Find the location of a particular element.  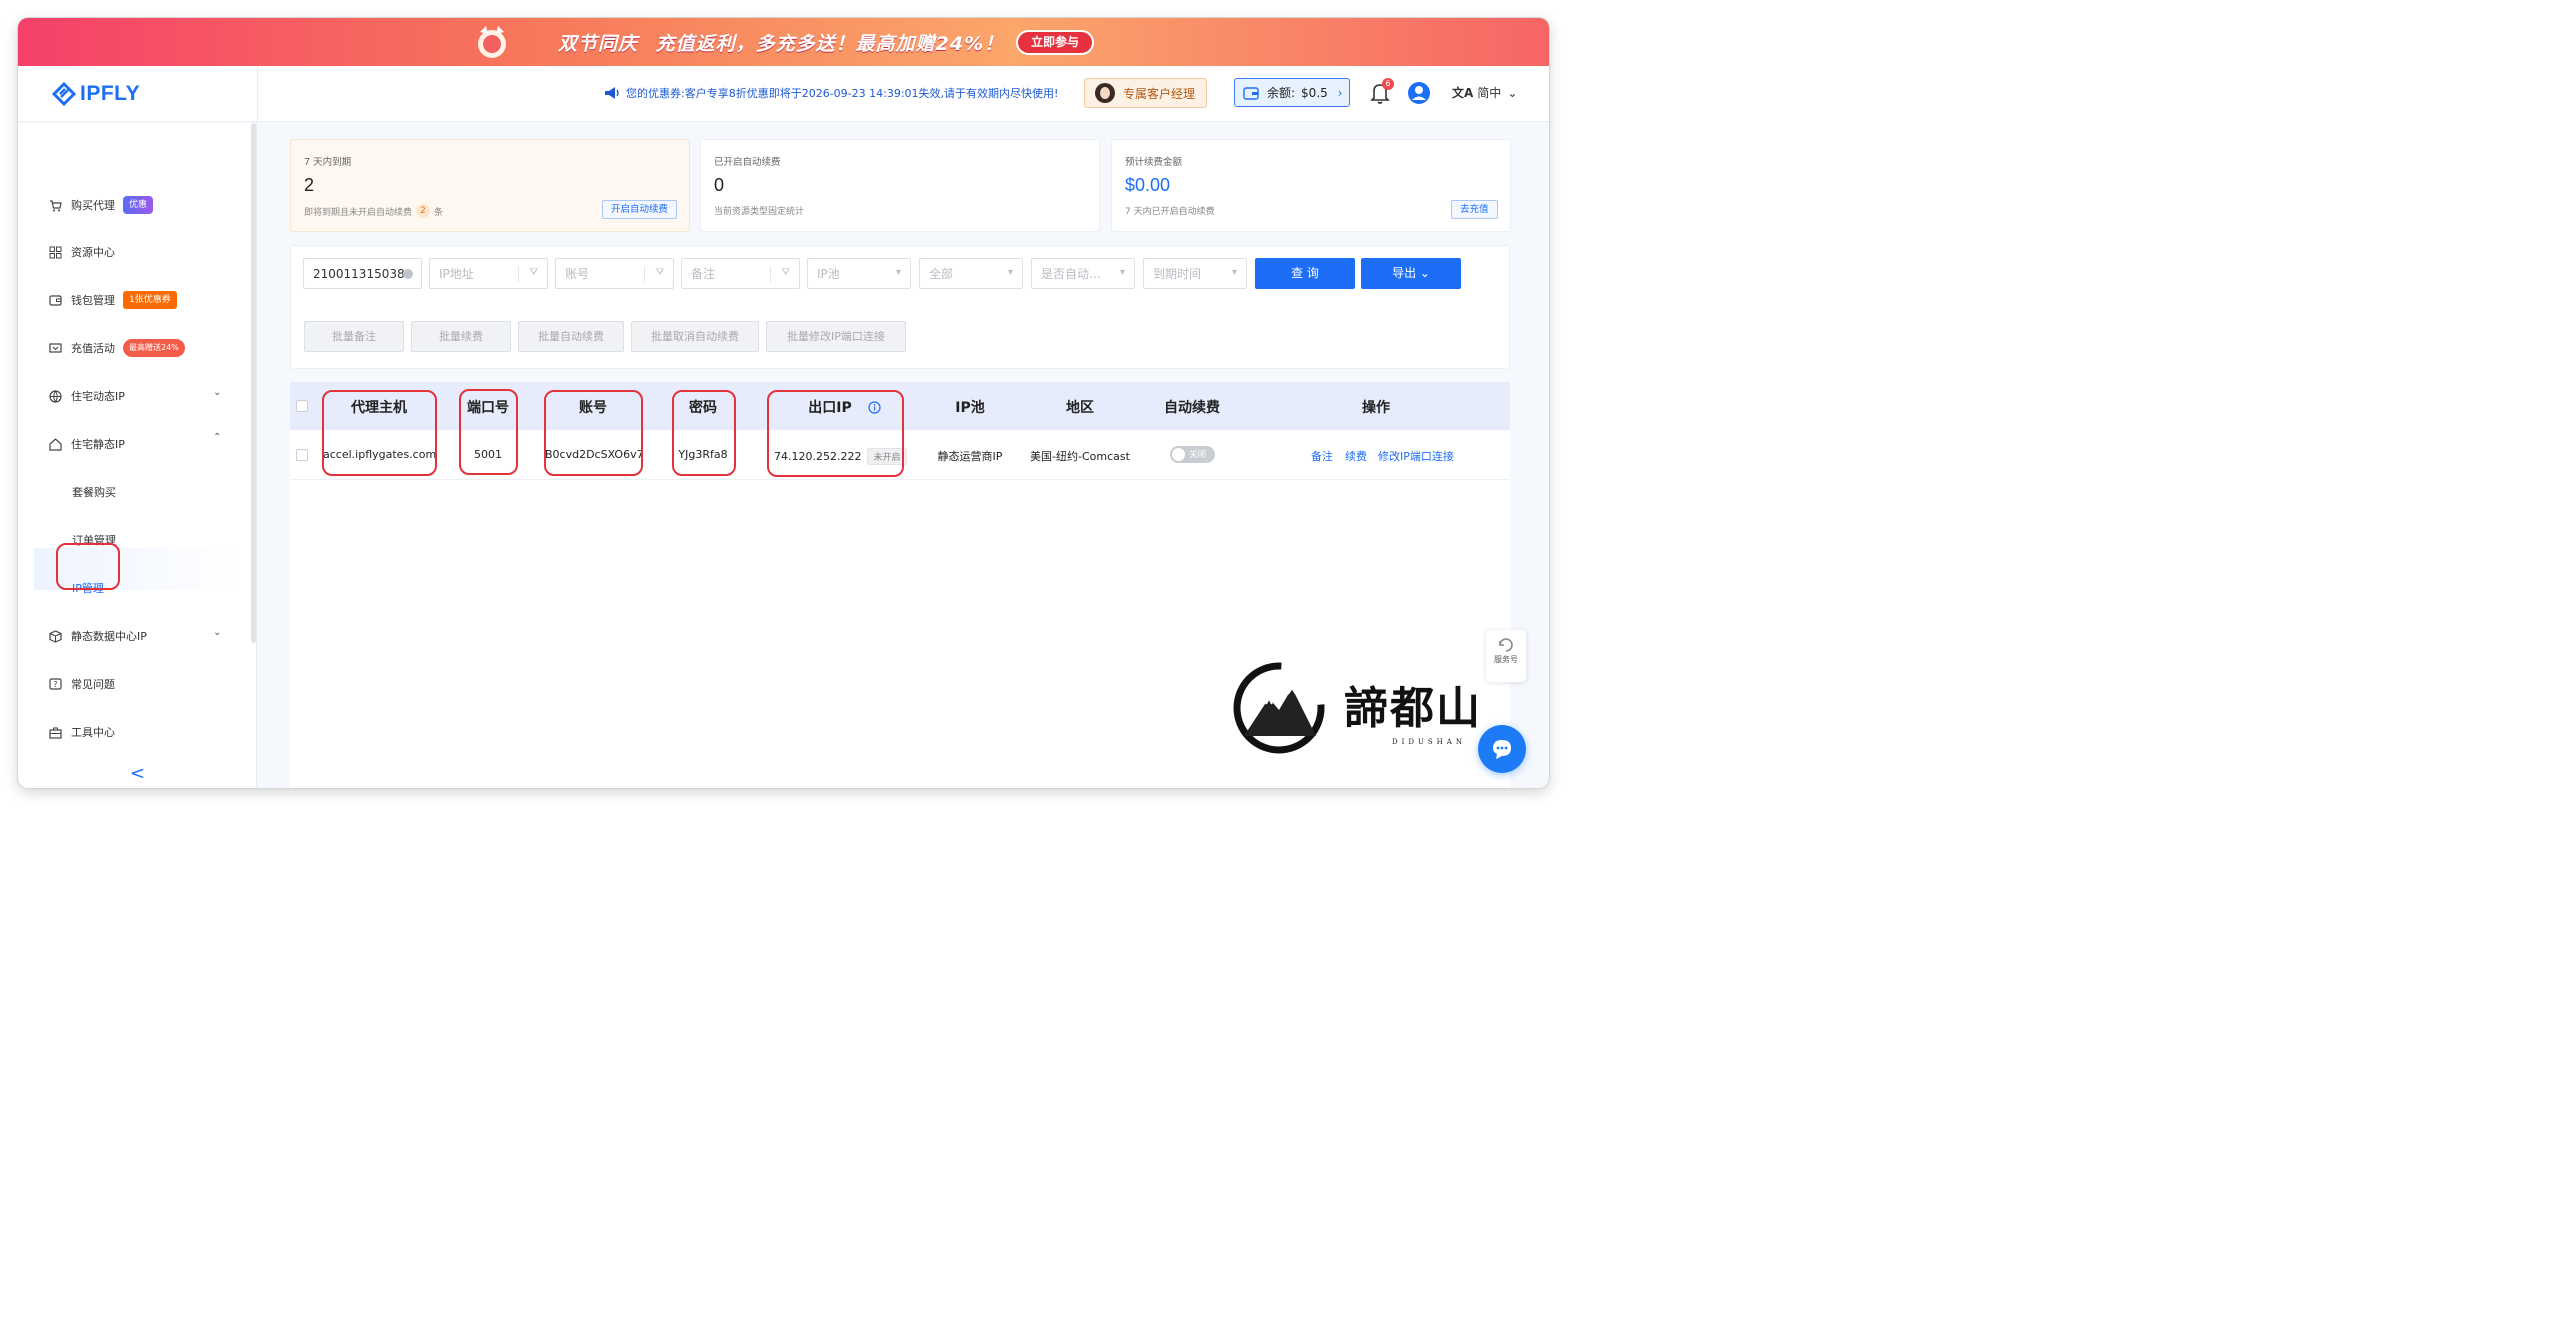

order-id-input: 210011315038 is located at coordinates (362, 273).